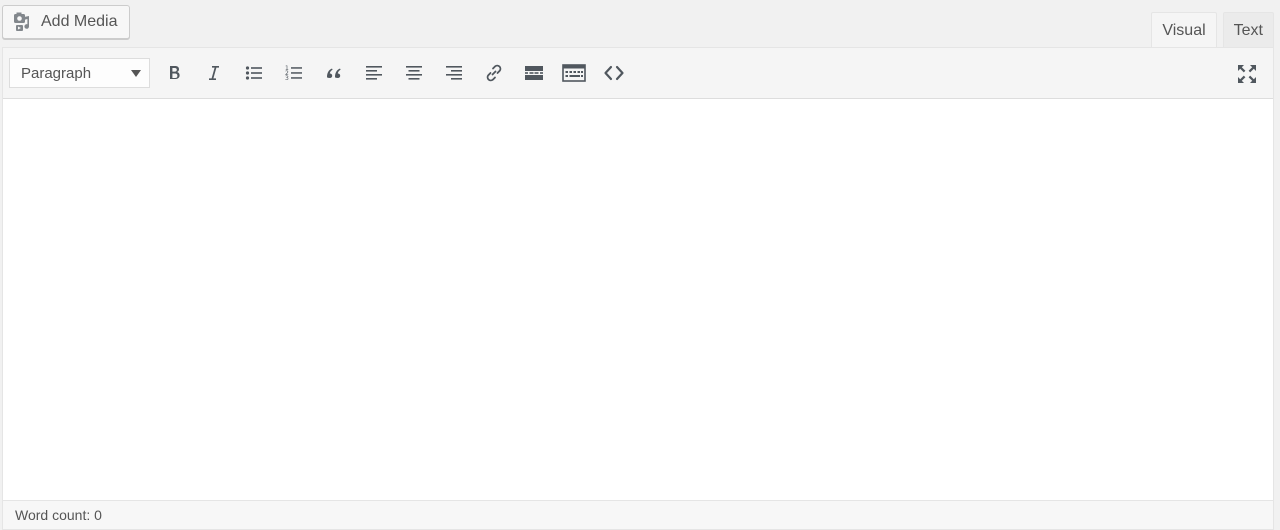 This screenshot has height=530, width=1280. I want to click on add-media-label: Add Media, so click(79, 21).